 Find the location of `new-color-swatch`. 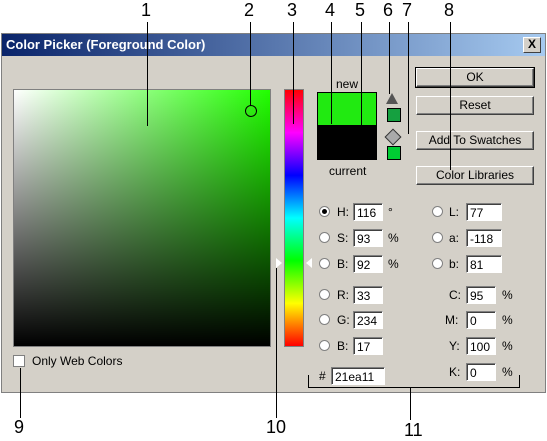

new-color-swatch is located at coordinates (347, 109).